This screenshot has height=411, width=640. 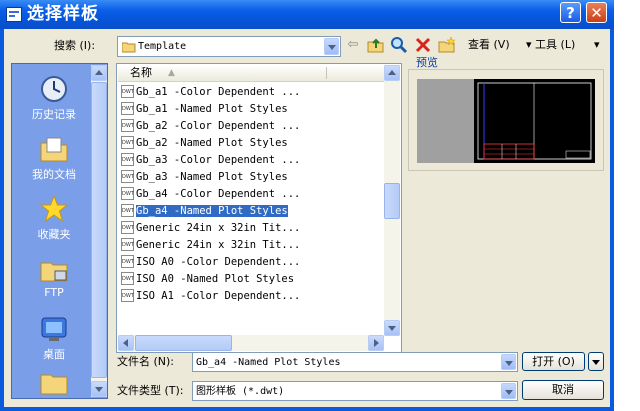 I want to click on back-icon: ⇦, so click(x=353, y=45).